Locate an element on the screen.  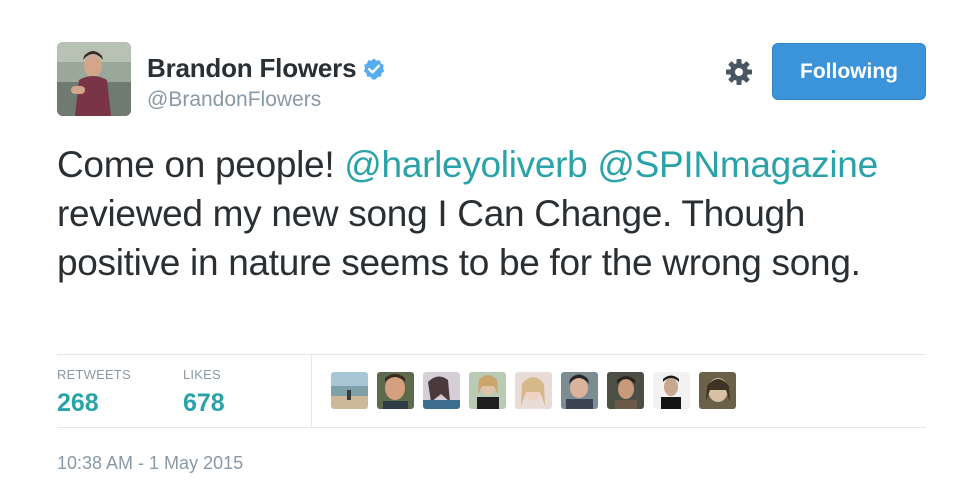
profile-avatar is located at coordinates (94, 79).